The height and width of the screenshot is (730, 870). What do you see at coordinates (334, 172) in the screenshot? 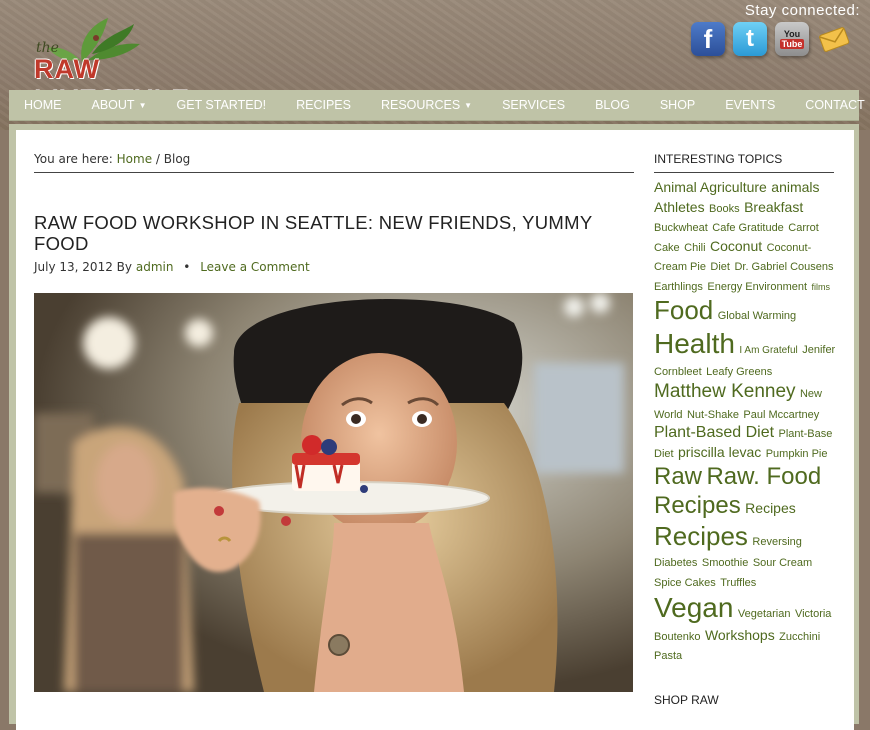
I see `breadcrumb-divider` at bounding box center [334, 172].